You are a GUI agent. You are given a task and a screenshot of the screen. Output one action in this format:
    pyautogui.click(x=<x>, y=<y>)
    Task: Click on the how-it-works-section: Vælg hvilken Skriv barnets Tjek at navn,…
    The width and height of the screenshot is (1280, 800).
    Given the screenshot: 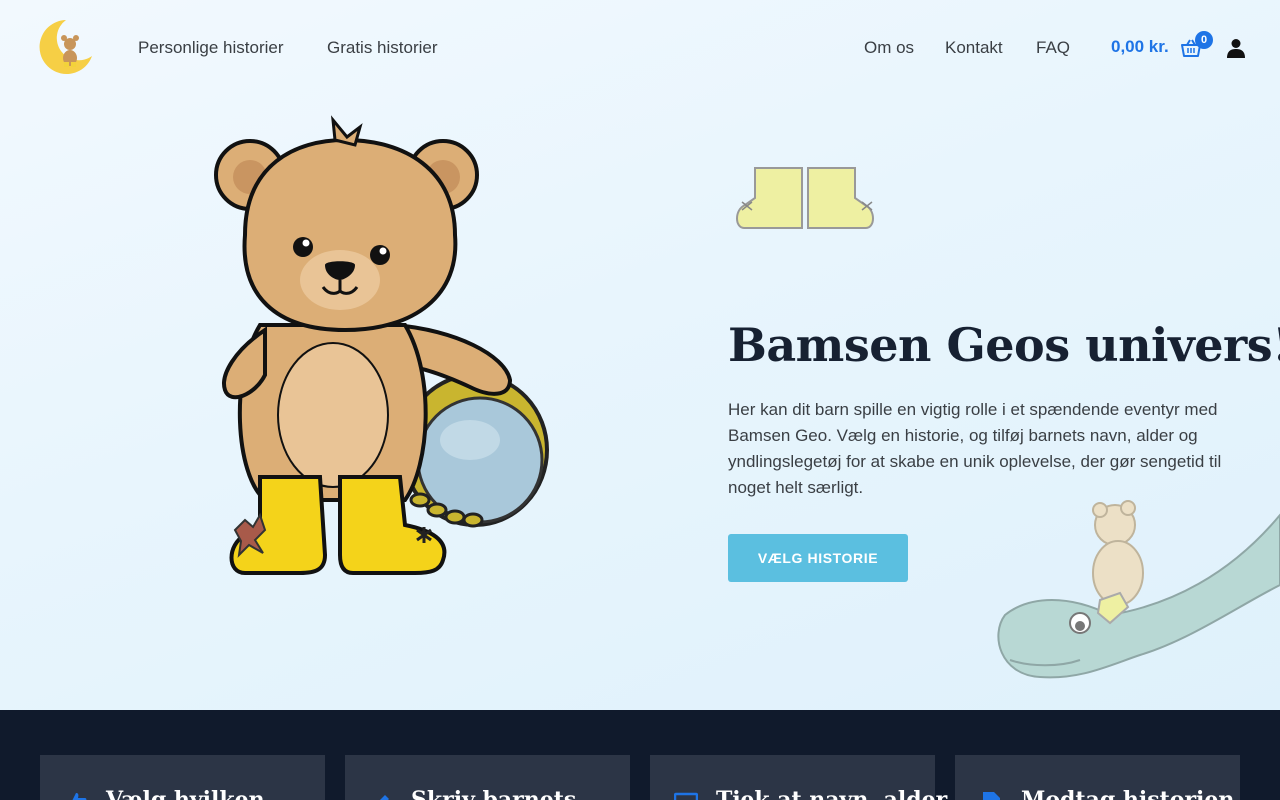 What is the action you would take?
    pyautogui.click(x=640, y=755)
    